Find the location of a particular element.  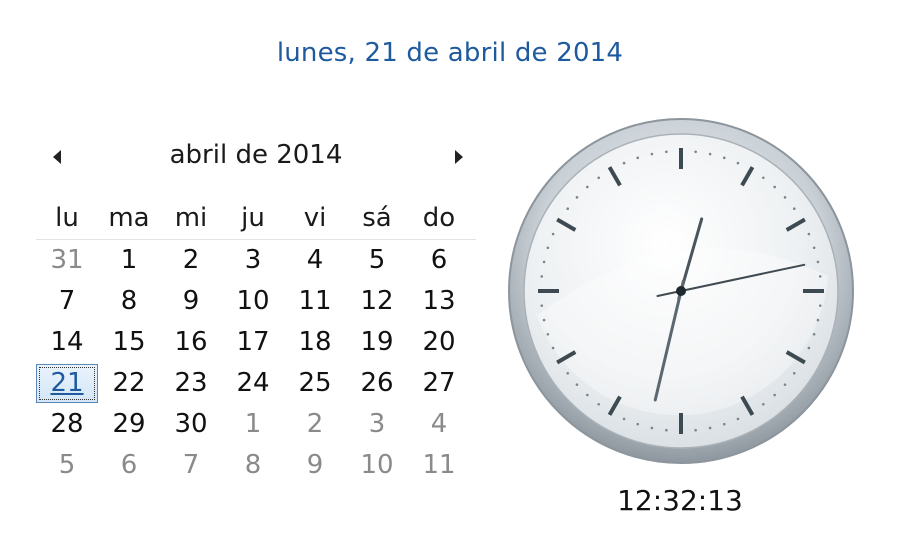

calendar-week-row: 14 15 16 17 18 19 20 is located at coordinates (256, 342).